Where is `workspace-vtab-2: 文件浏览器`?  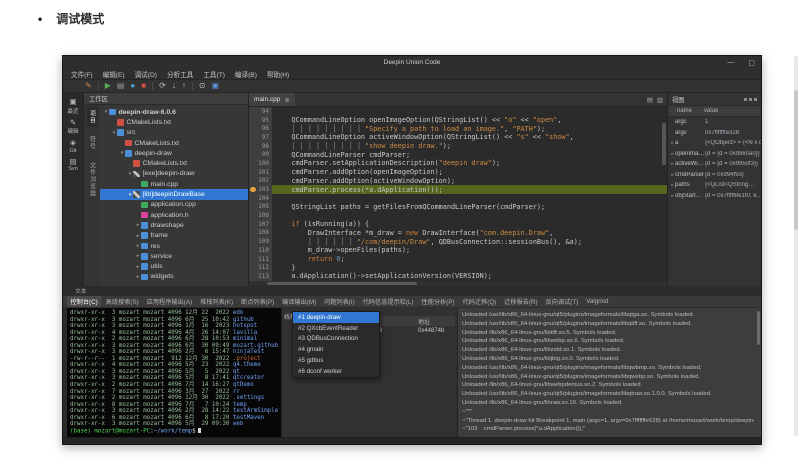
workspace-vtab-2: 文件浏览器 is located at coordinates (92, 179).